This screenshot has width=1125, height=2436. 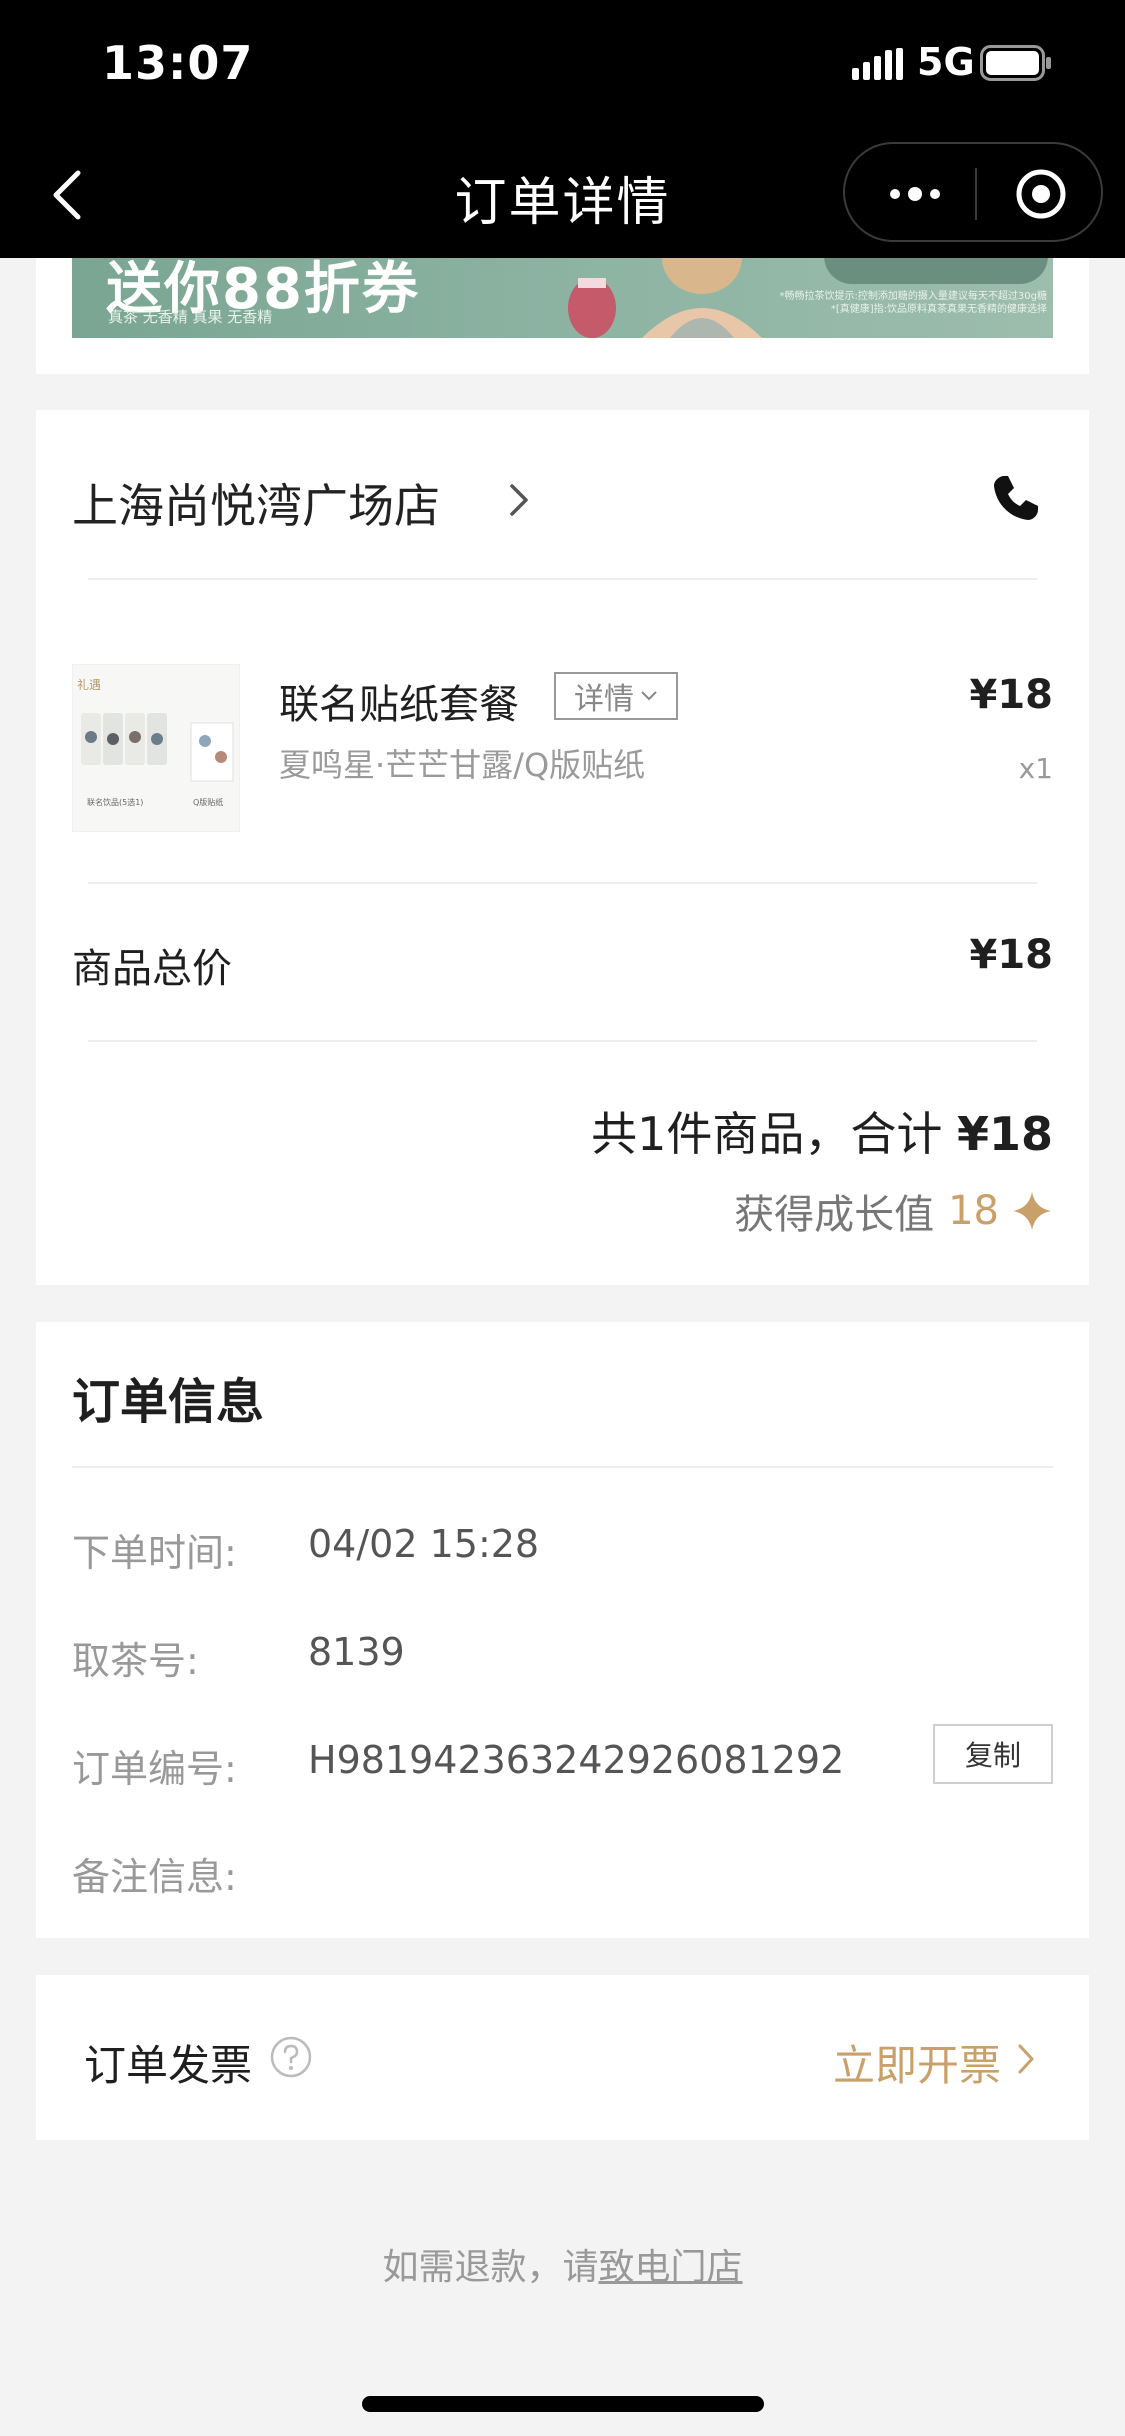 I want to click on status-bar: 13:07 5G, so click(x=562, y=65).